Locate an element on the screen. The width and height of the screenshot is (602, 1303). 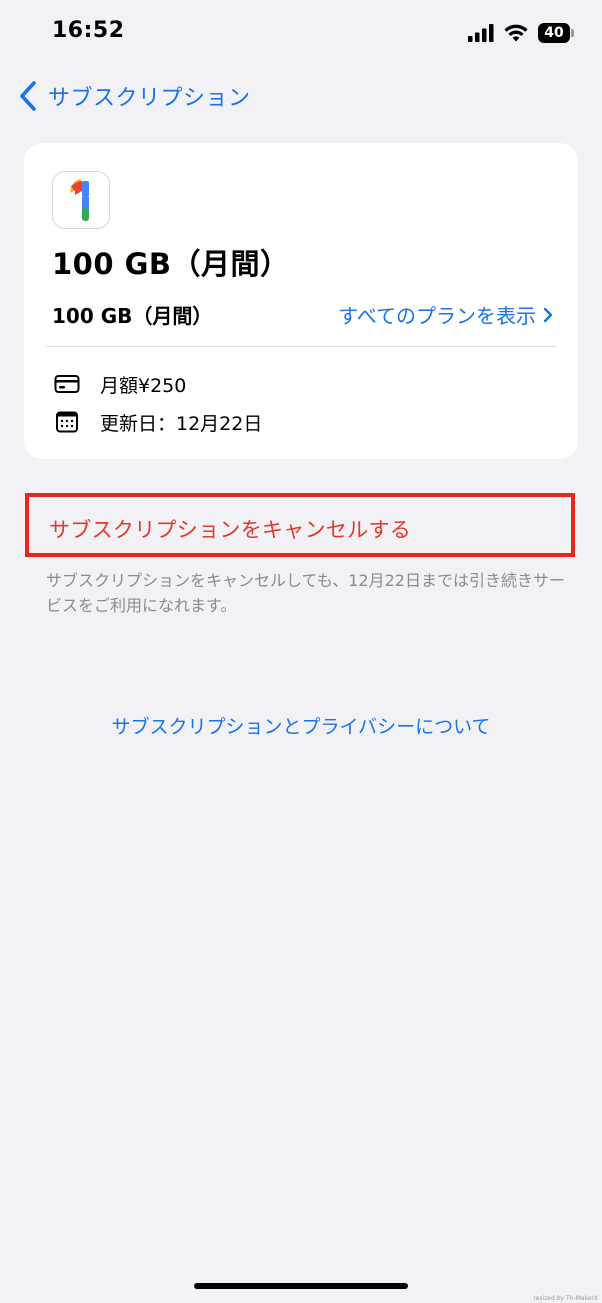
battery-level: 40 is located at coordinates (554, 33).